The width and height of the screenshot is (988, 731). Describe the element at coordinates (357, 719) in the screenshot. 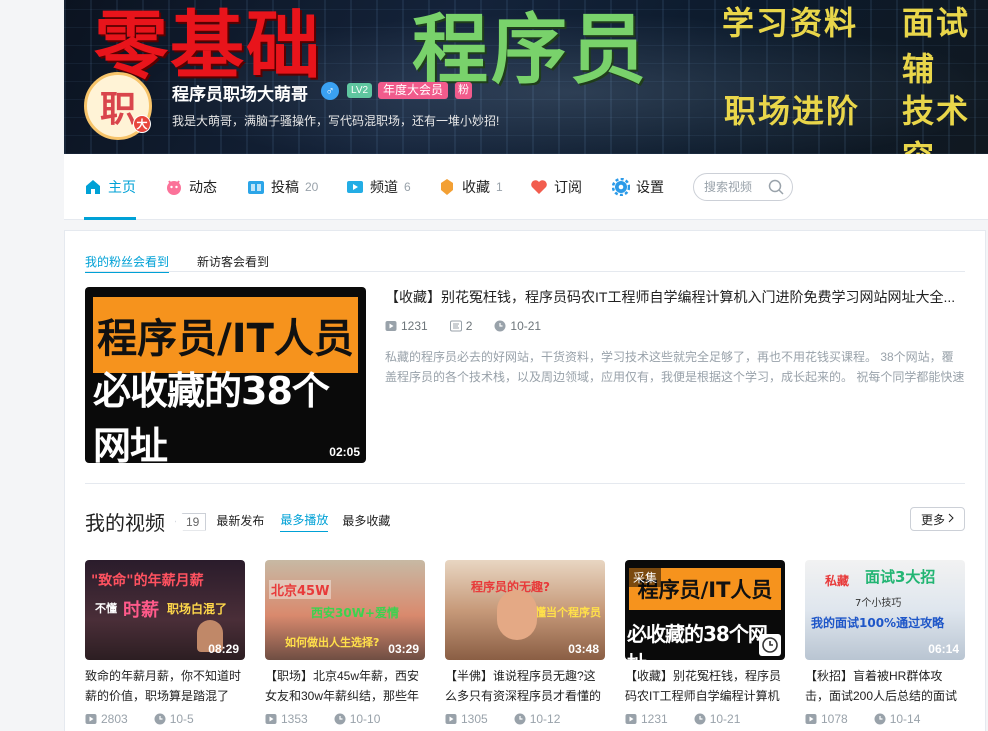

I see `publish-date: 10-10` at that location.